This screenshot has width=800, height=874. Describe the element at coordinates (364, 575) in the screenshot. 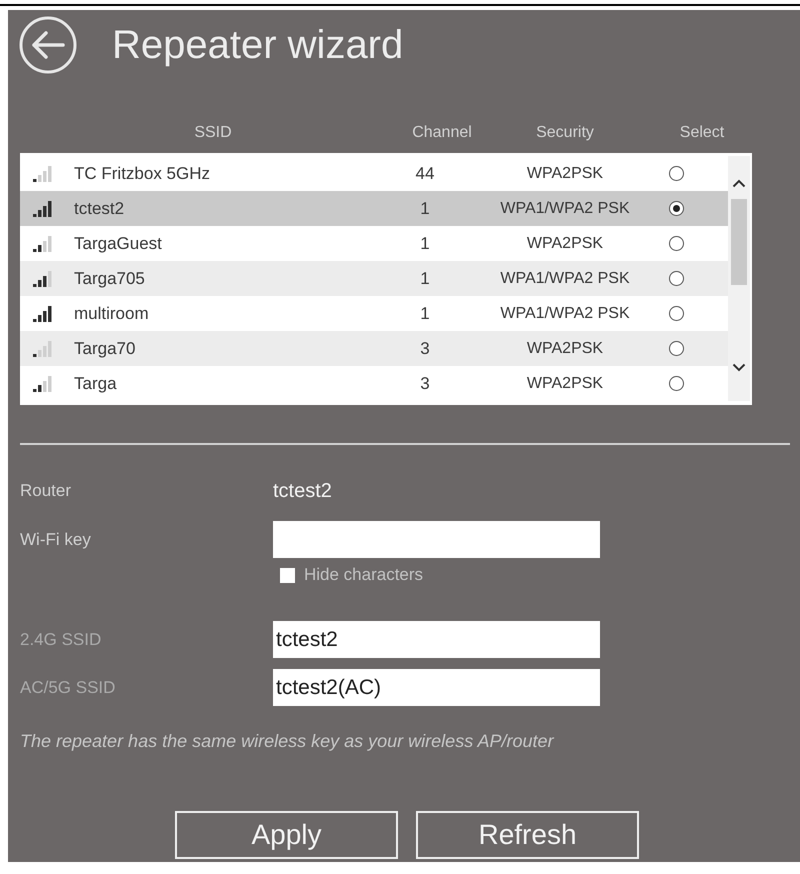

I see `checkbox-label: Hide characters` at that location.